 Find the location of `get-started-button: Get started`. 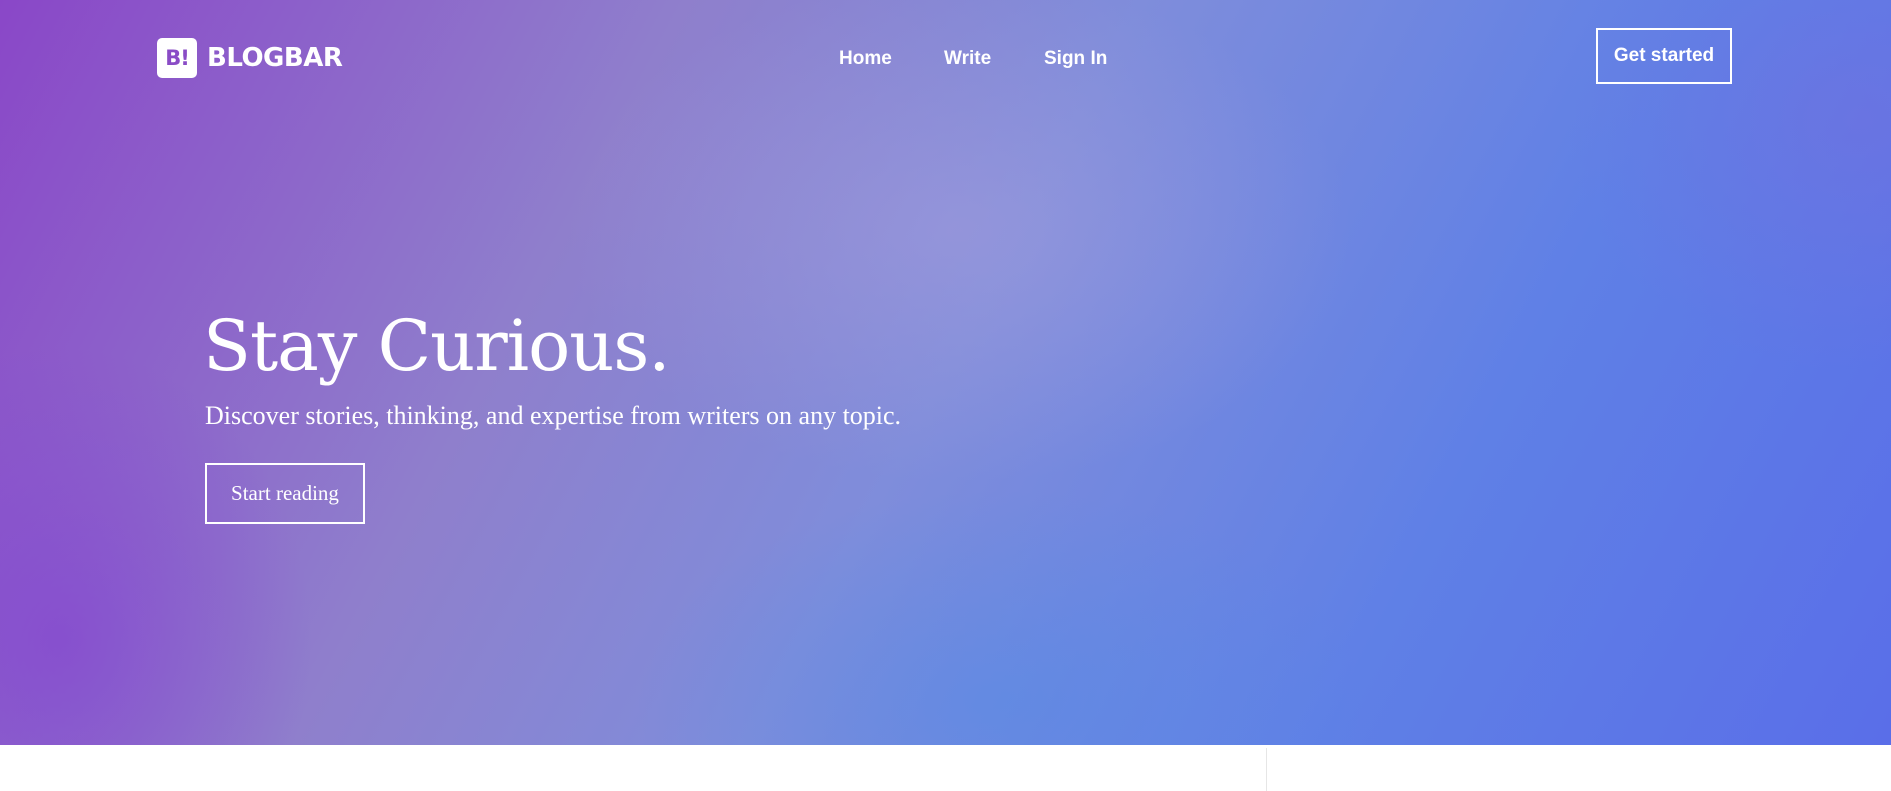

get-started-button: Get started is located at coordinates (1664, 56).